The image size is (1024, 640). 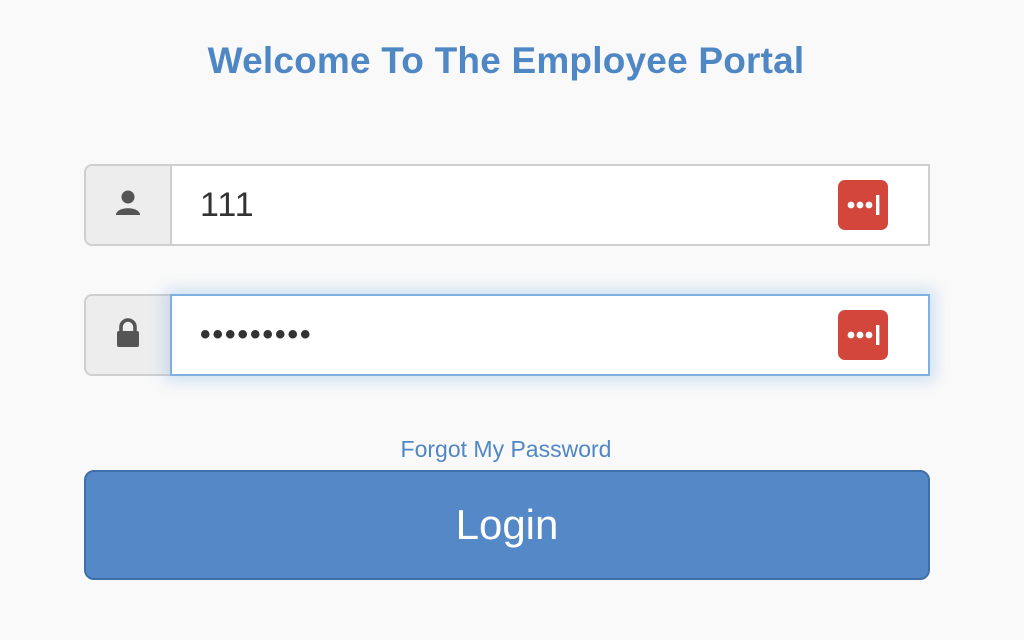 I want to click on forgot-password-link: Forgot My Password, so click(x=506, y=449).